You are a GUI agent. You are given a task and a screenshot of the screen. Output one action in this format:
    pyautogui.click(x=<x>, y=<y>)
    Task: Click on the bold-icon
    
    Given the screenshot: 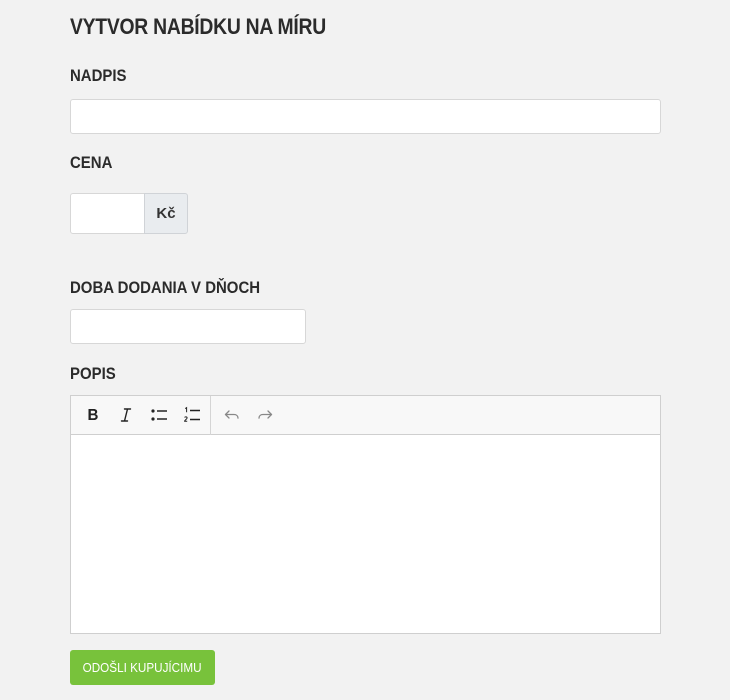 What is the action you would take?
    pyautogui.click(x=93, y=414)
    